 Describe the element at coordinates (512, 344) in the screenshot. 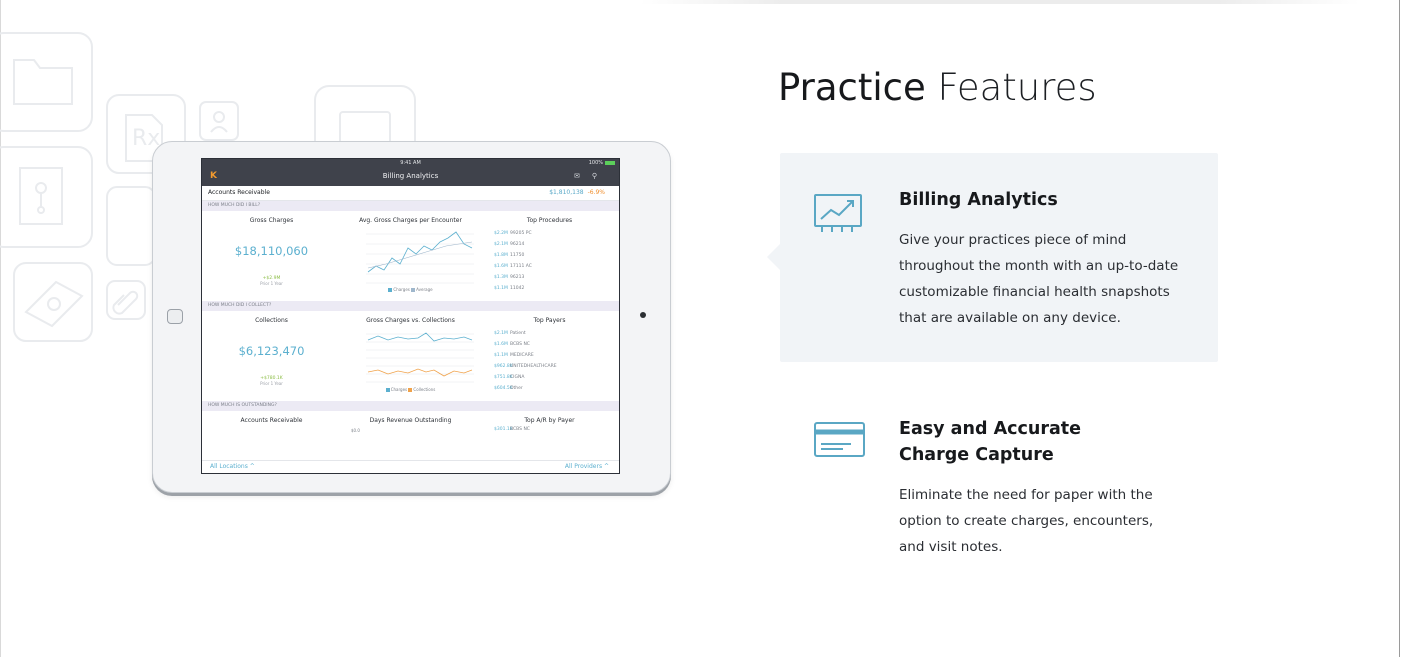

I see `list-item: $1.6M BCBS NC` at that location.